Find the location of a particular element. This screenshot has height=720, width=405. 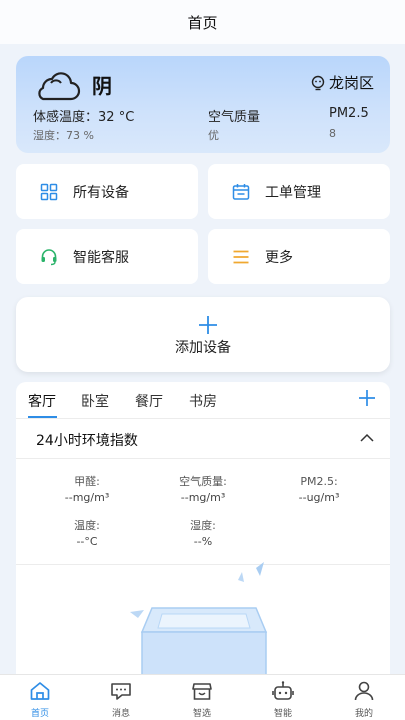

nav-smart: 智能 is located at coordinates (283, 699).